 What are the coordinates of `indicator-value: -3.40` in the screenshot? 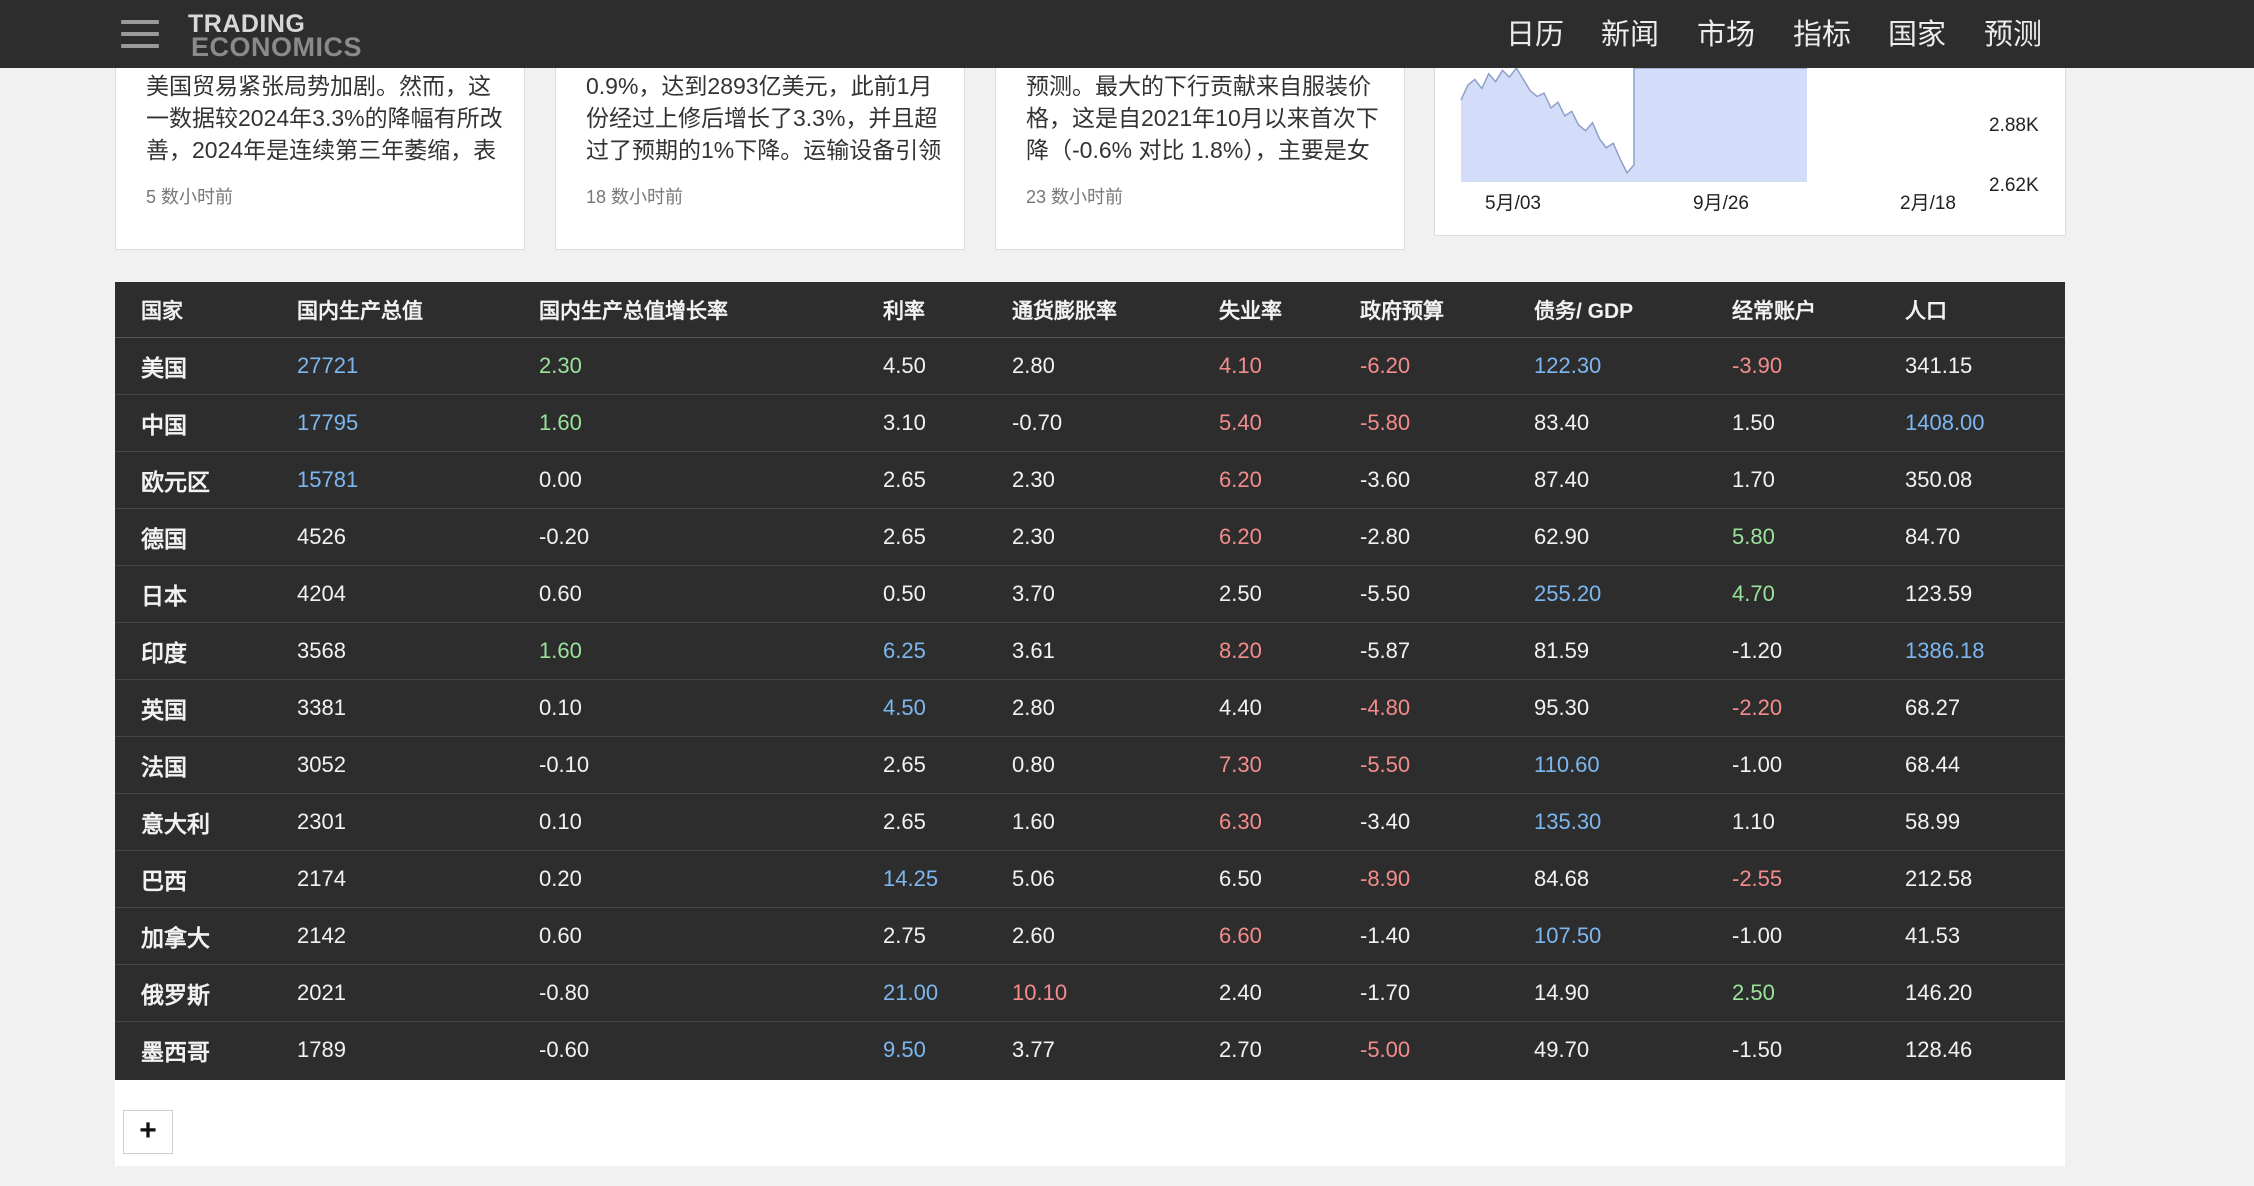 It's located at (1421, 822).